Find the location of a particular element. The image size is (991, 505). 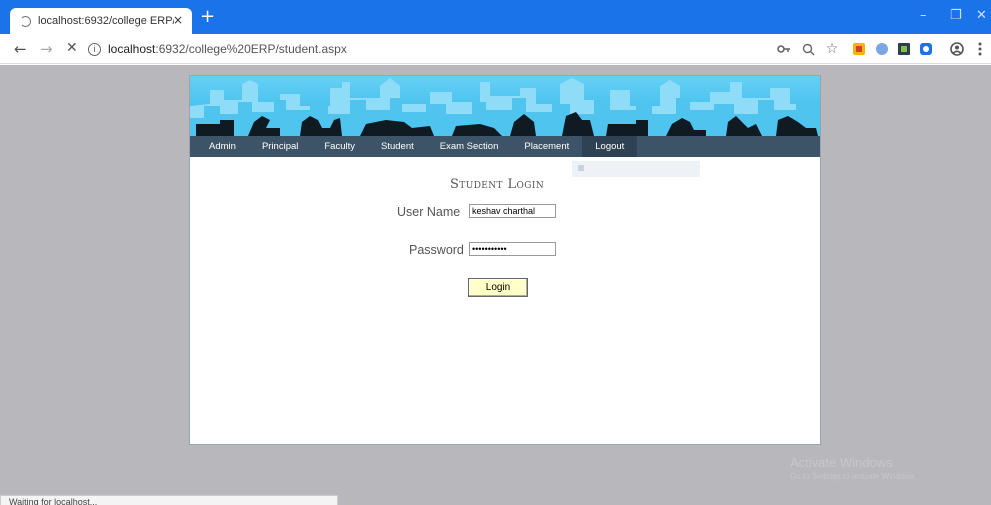

tab-title: localhost:6932/college ERP/stud is located at coordinates (106, 21).